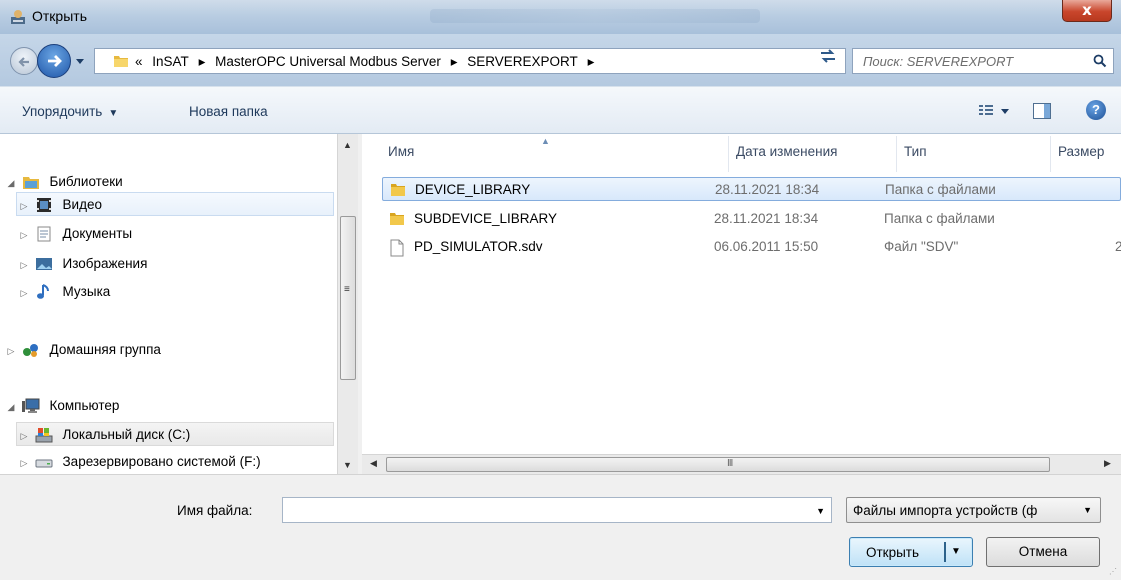 The image size is (1121, 580). Describe the element at coordinates (921, 246) in the screenshot. I see `file-type: Файл "SDV"` at that location.